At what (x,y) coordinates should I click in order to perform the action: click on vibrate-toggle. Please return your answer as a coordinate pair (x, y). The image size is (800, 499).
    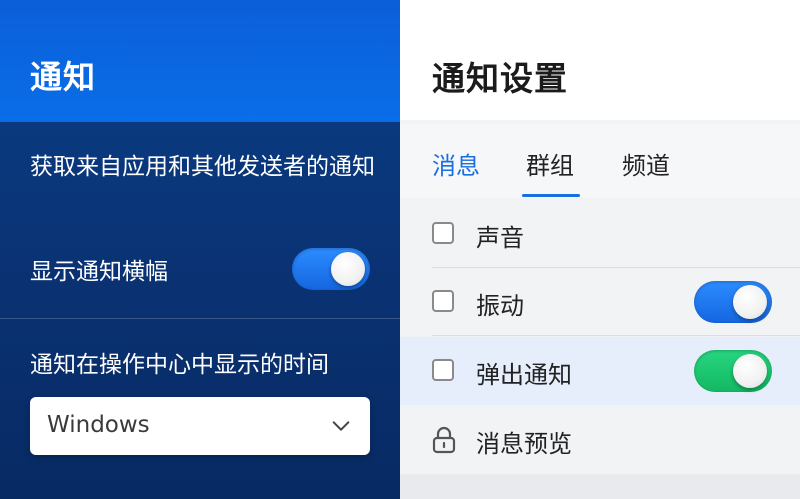
    Looking at the image, I should click on (733, 302).